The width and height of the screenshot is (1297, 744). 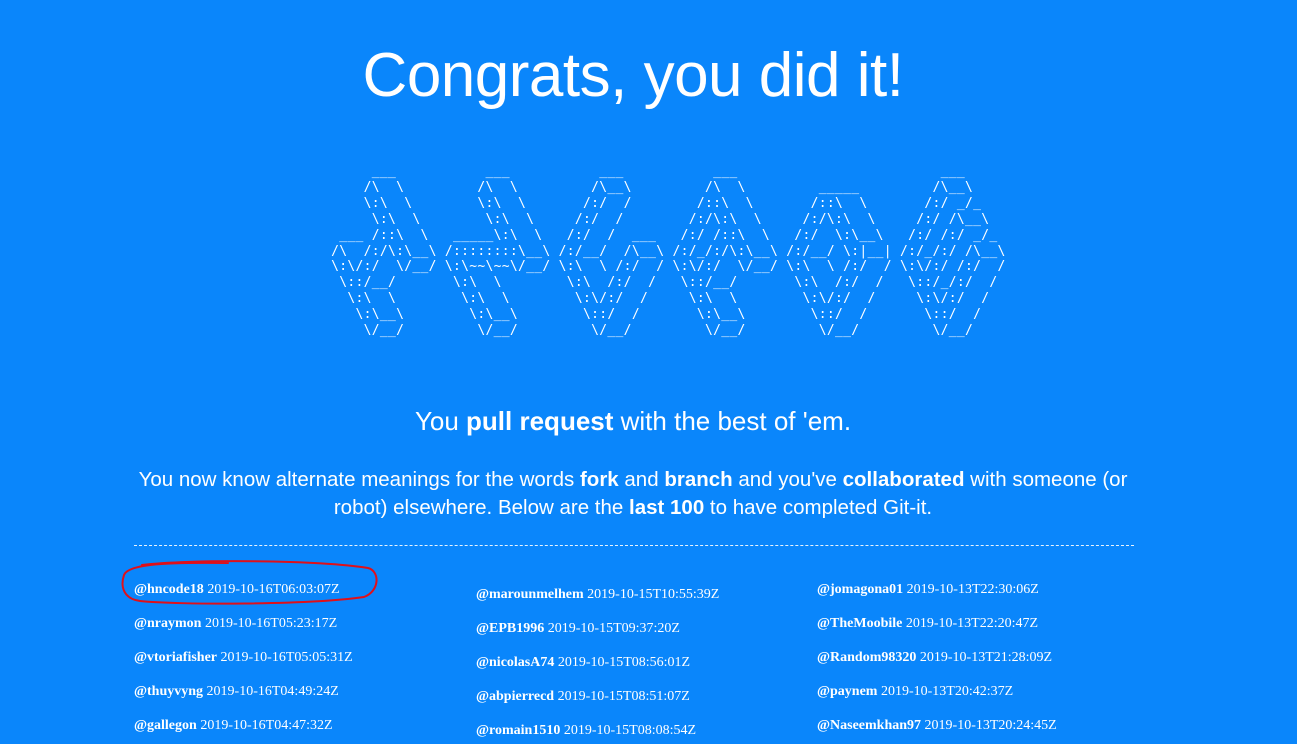 I want to click on description-text: to have completed Git-it., so click(x=818, y=507).